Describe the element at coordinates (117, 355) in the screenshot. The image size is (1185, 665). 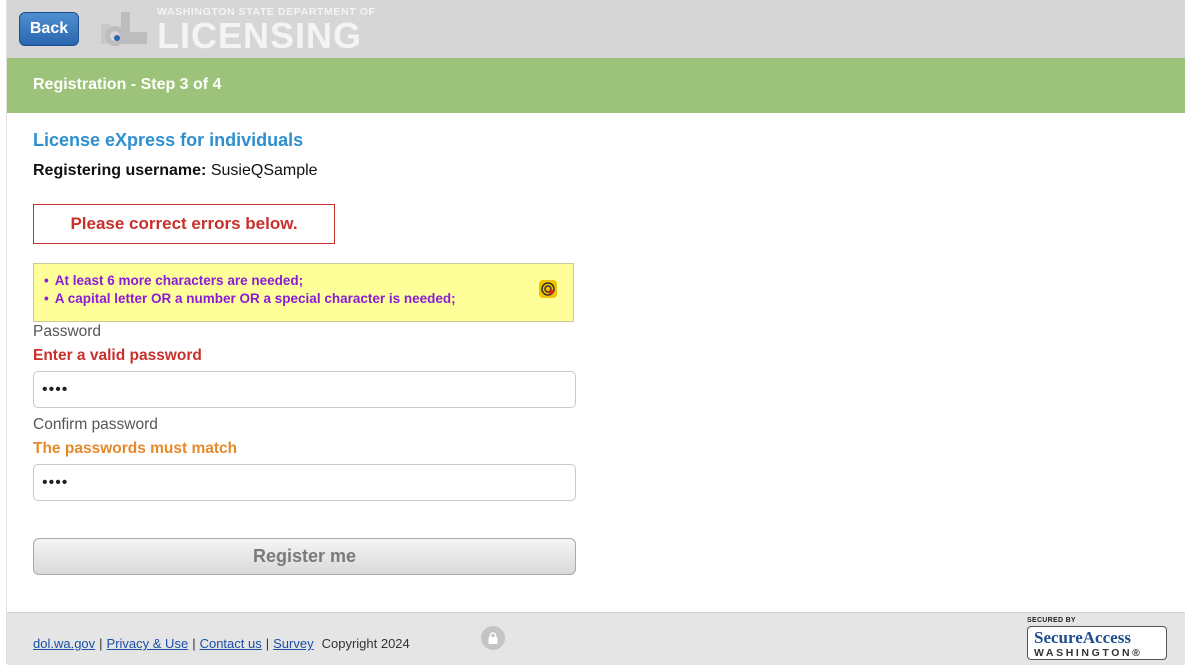
I see `password-error: Enter a valid password` at that location.